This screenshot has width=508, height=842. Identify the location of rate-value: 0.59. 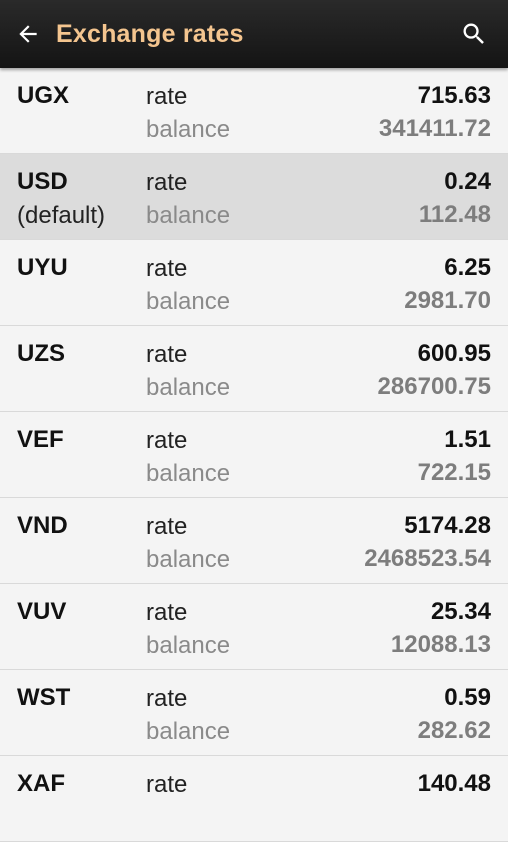
(467, 697).